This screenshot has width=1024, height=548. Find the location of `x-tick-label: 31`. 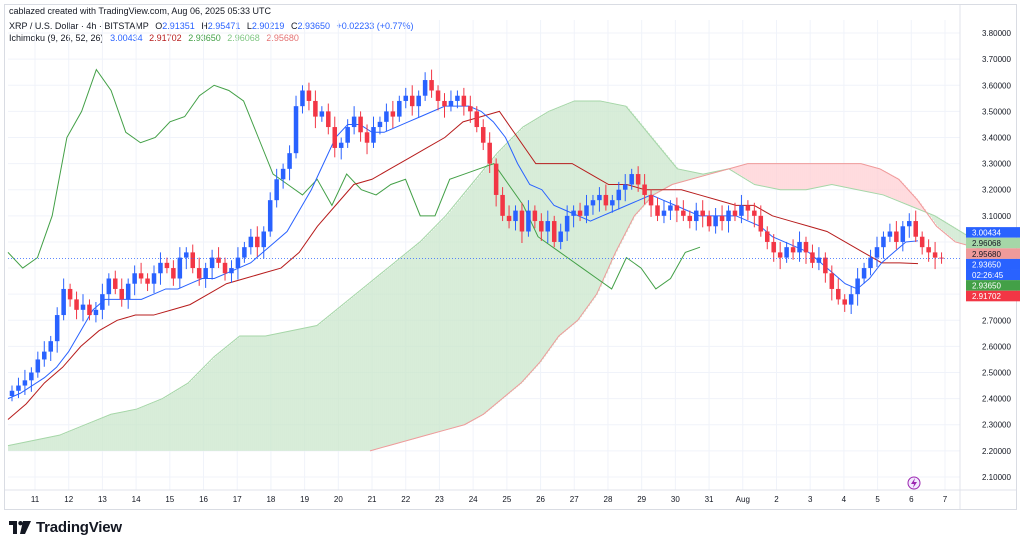

x-tick-label: 31 is located at coordinates (709, 499).